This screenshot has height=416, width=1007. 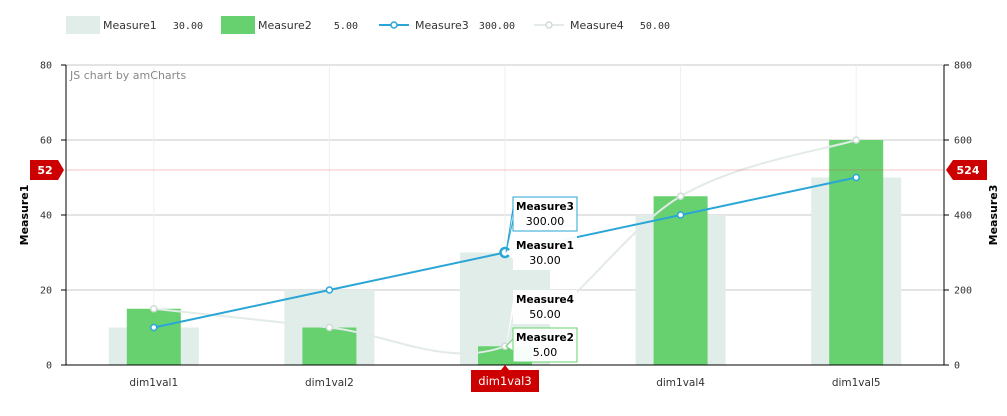 What do you see at coordinates (44, 170) in the screenshot?
I see `cursor-left-label: 52` at bounding box center [44, 170].